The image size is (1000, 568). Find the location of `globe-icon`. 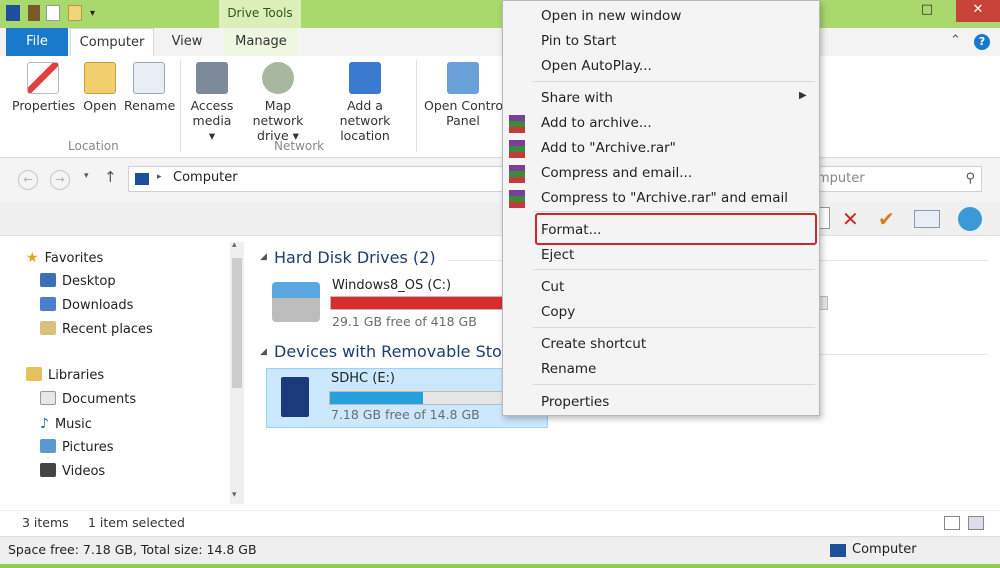

globe-icon is located at coordinates (970, 219).